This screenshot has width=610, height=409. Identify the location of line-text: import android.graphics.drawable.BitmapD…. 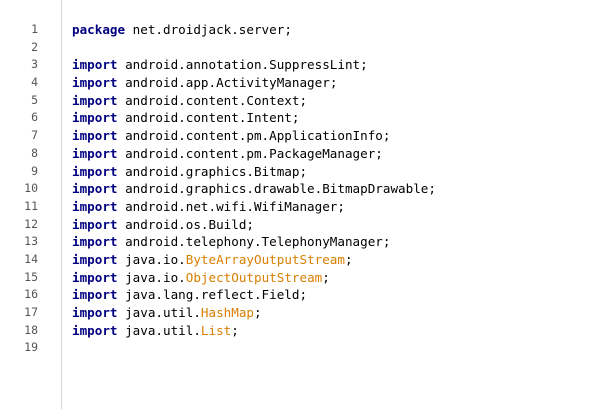
(254, 189).